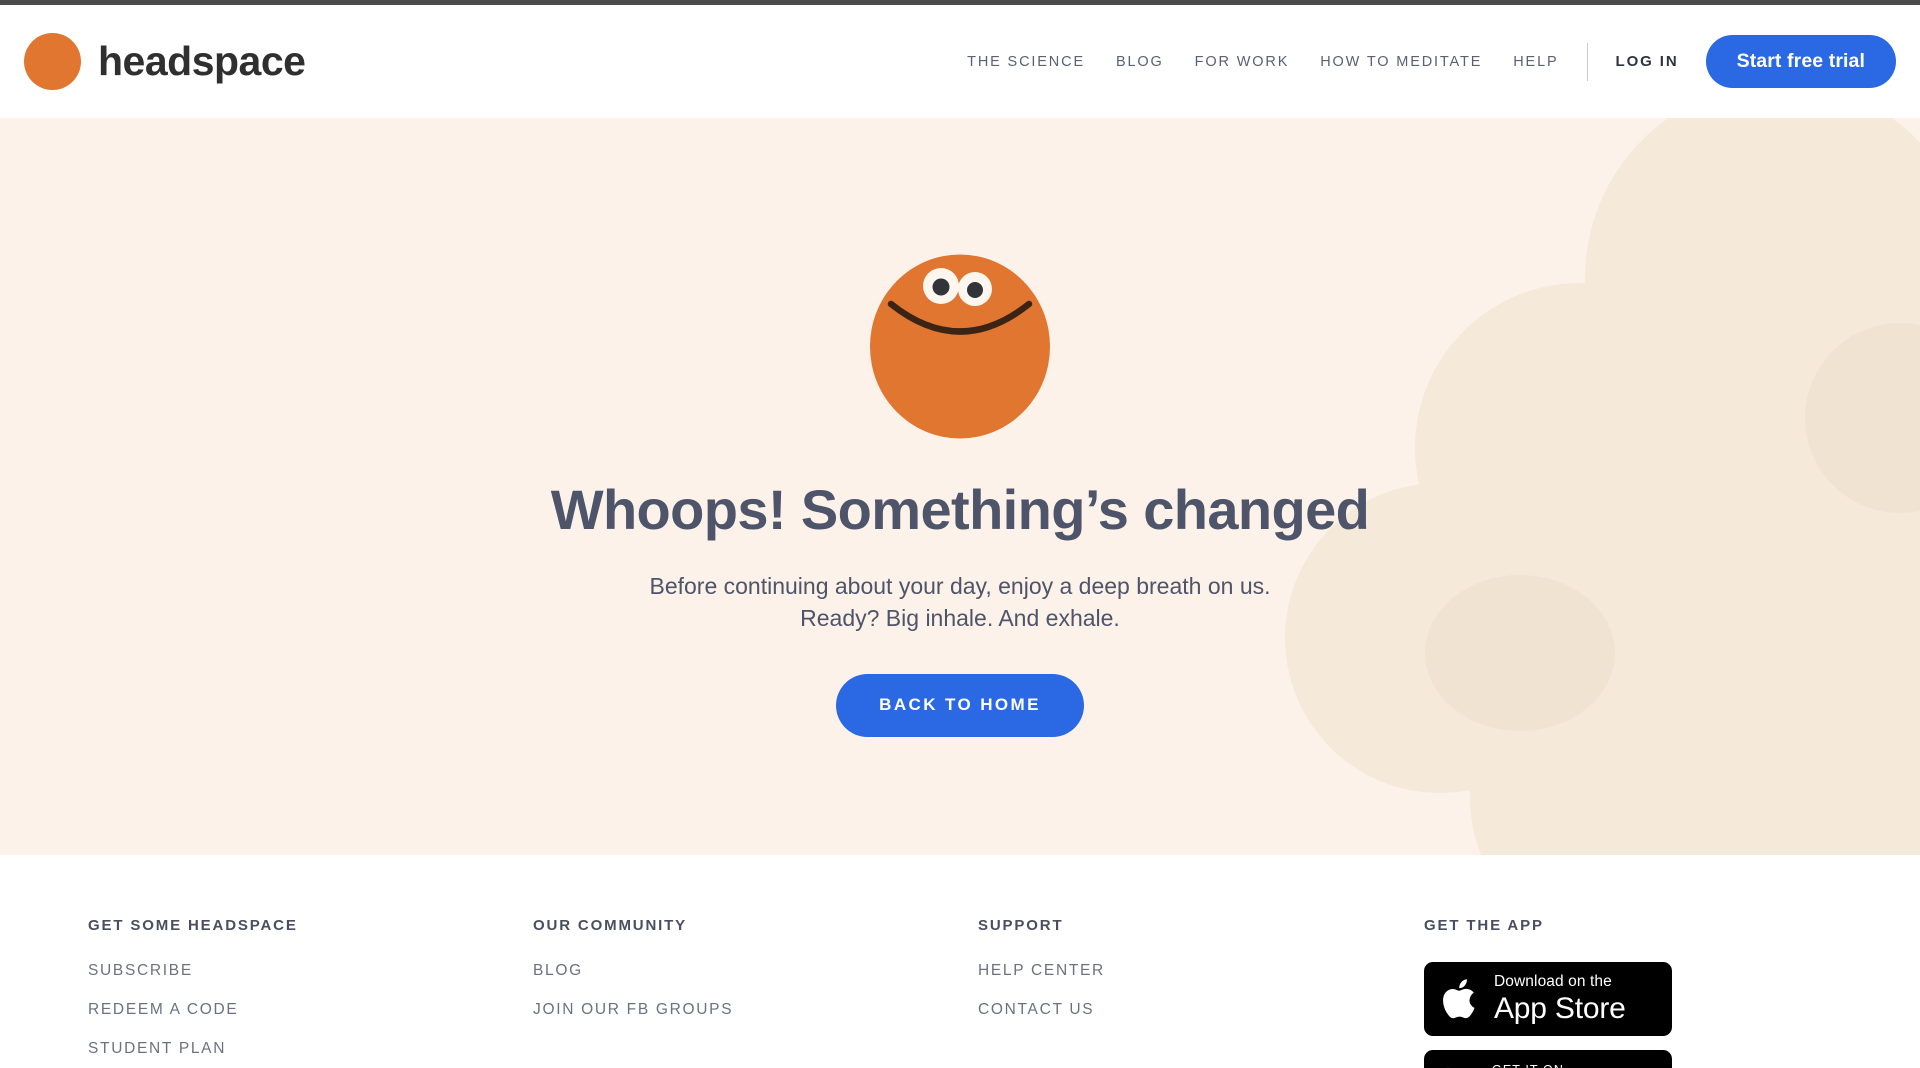 This screenshot has height=1068, width=1920. I want to click on brand-wordmark: headspace, so click(202, 61).